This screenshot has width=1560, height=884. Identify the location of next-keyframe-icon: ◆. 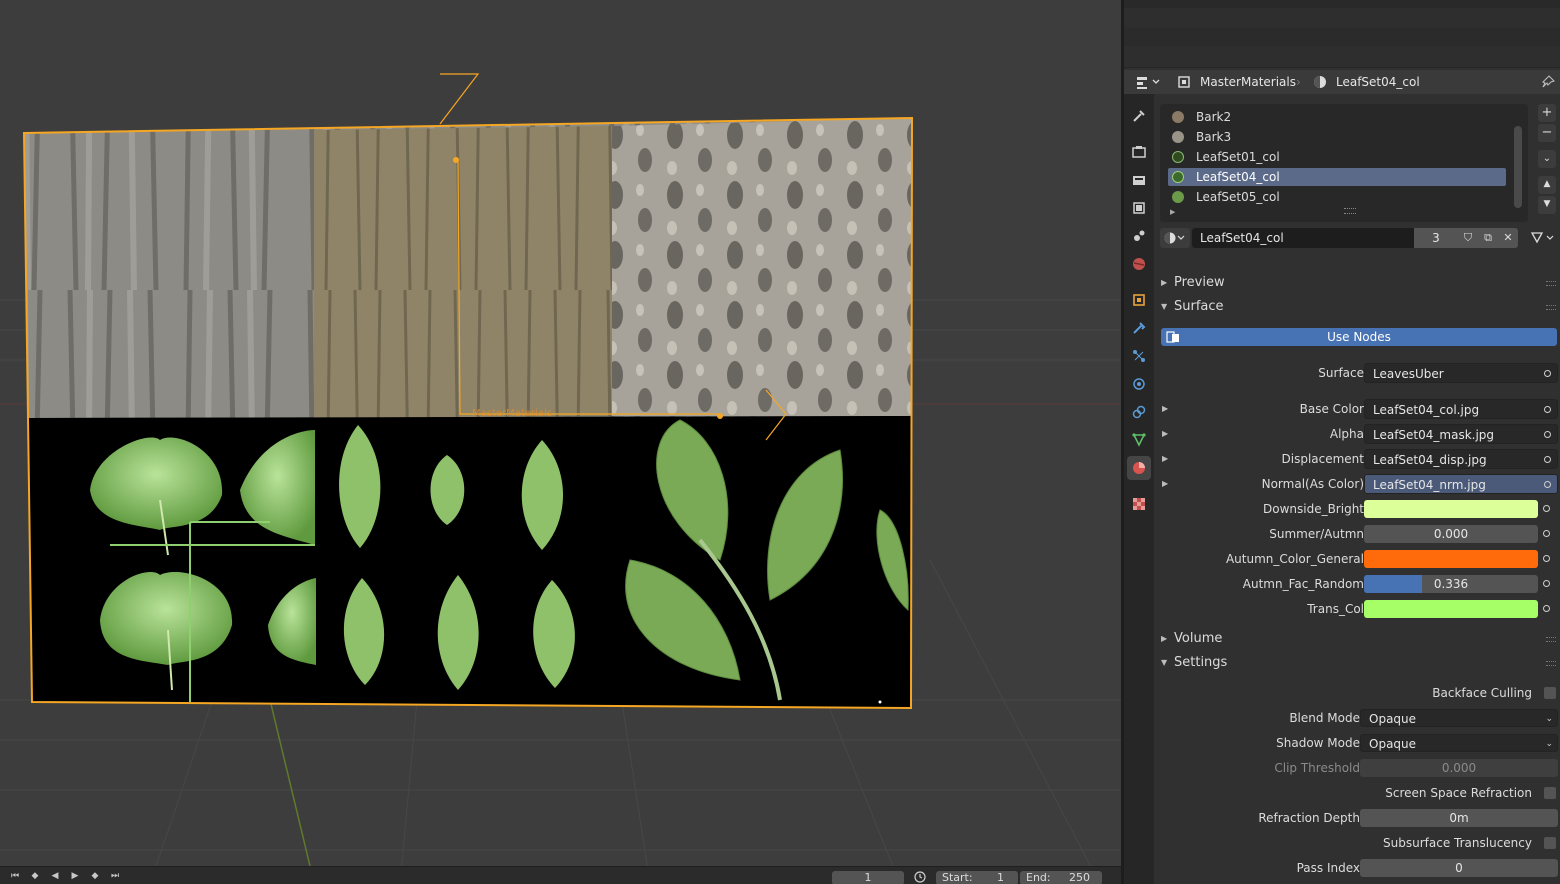
(95, 876).